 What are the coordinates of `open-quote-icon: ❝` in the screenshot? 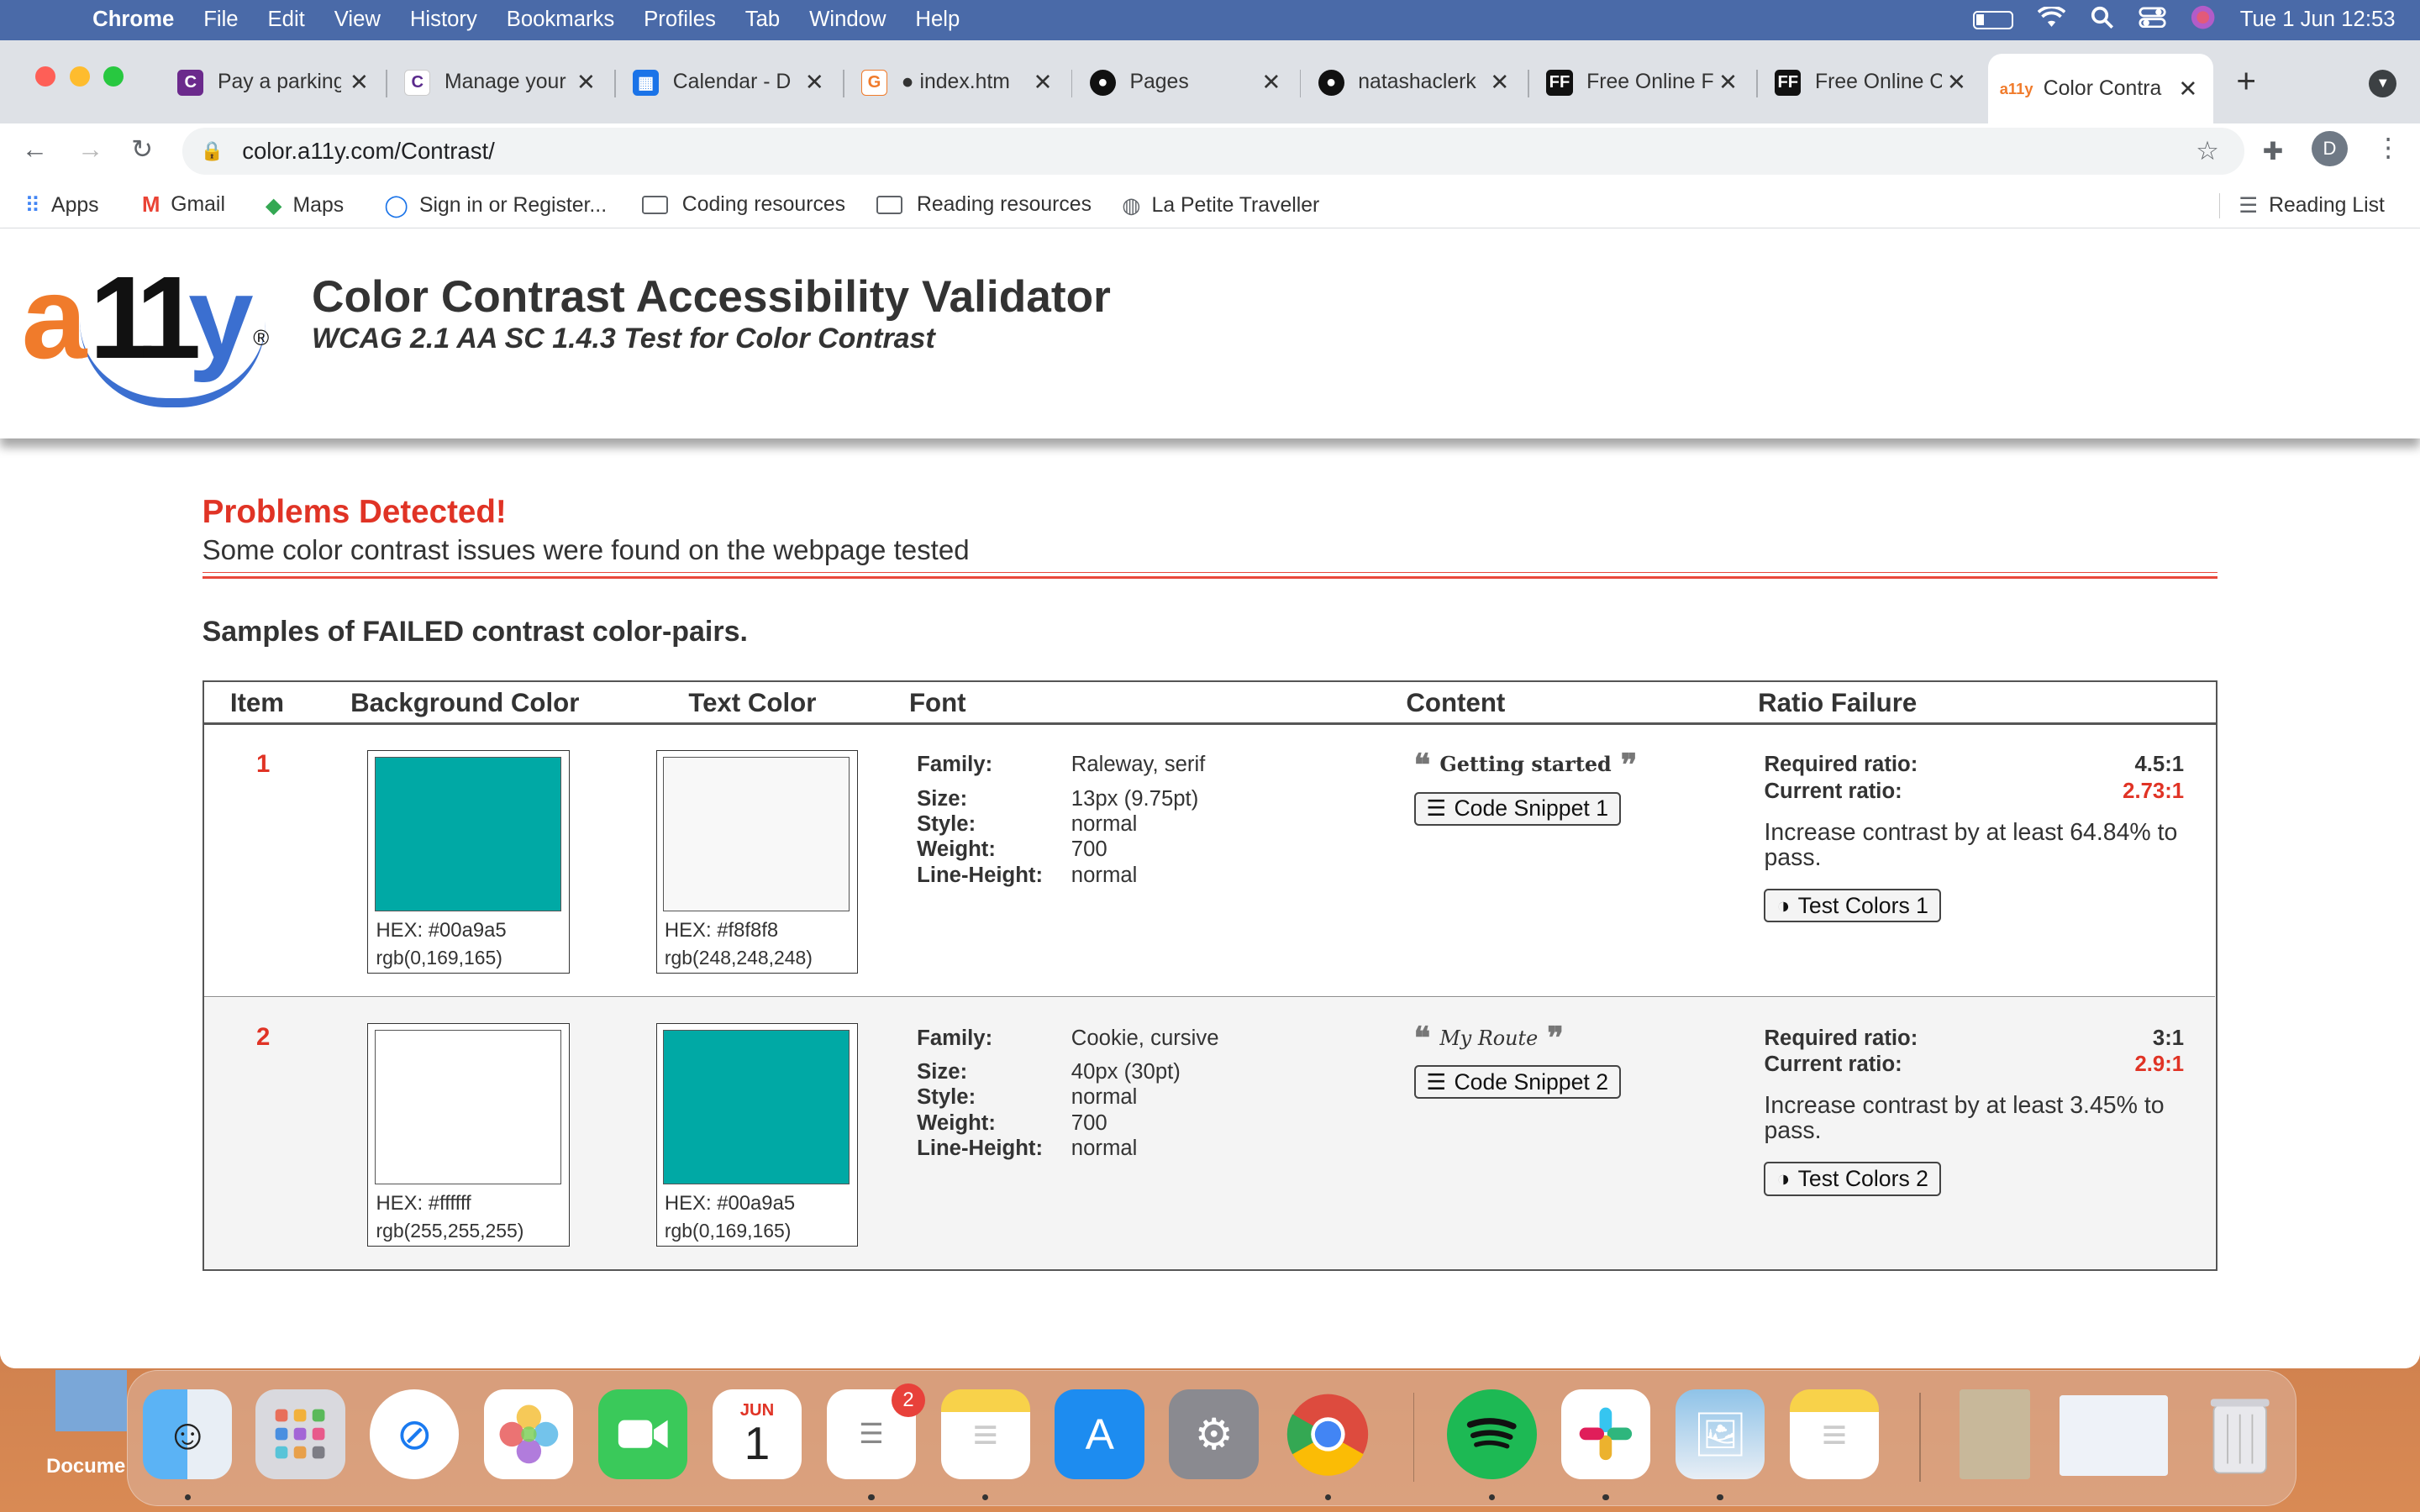 It's located at (1422, 1037).